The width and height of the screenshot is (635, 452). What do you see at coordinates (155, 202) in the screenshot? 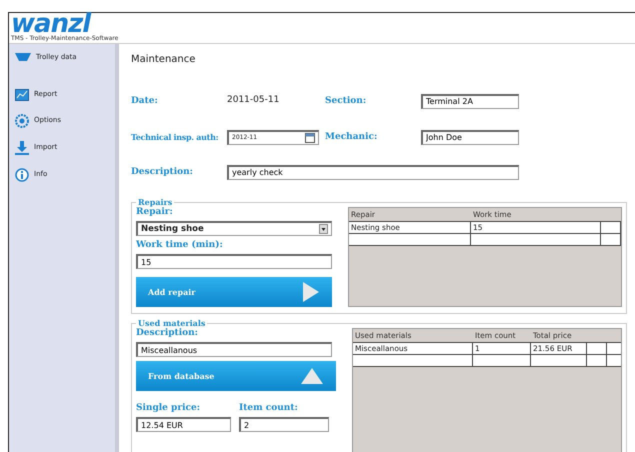
I see `panel-title: Repairs` at bounding box center [155, 202].